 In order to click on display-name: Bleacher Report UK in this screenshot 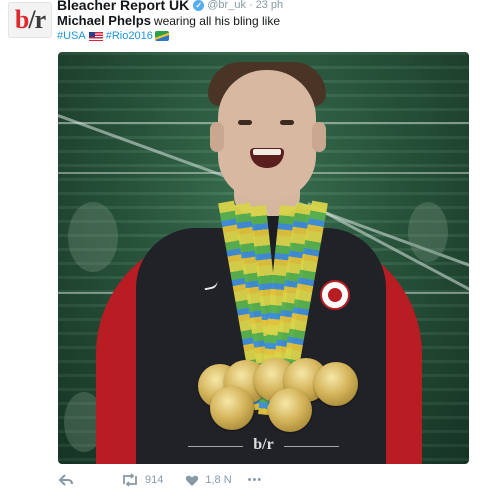, I will do `click(123, 6)`.